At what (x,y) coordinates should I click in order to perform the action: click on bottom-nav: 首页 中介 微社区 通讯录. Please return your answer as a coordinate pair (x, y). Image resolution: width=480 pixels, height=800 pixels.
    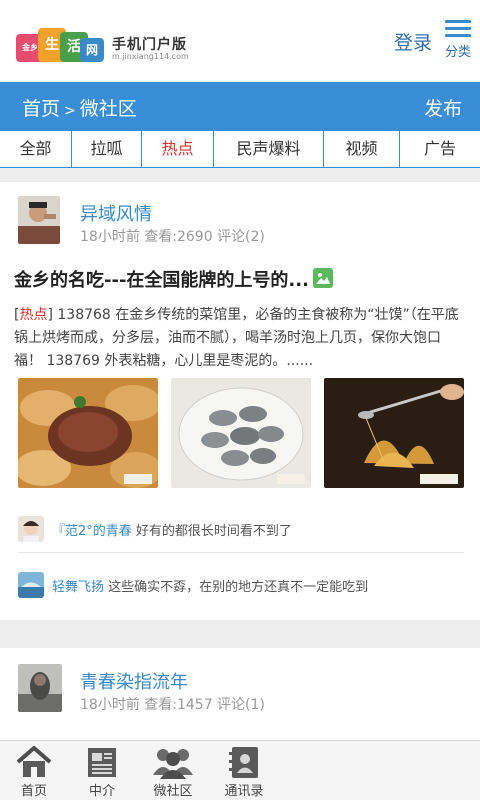
    Looking at the image, I should click on (240, 770).